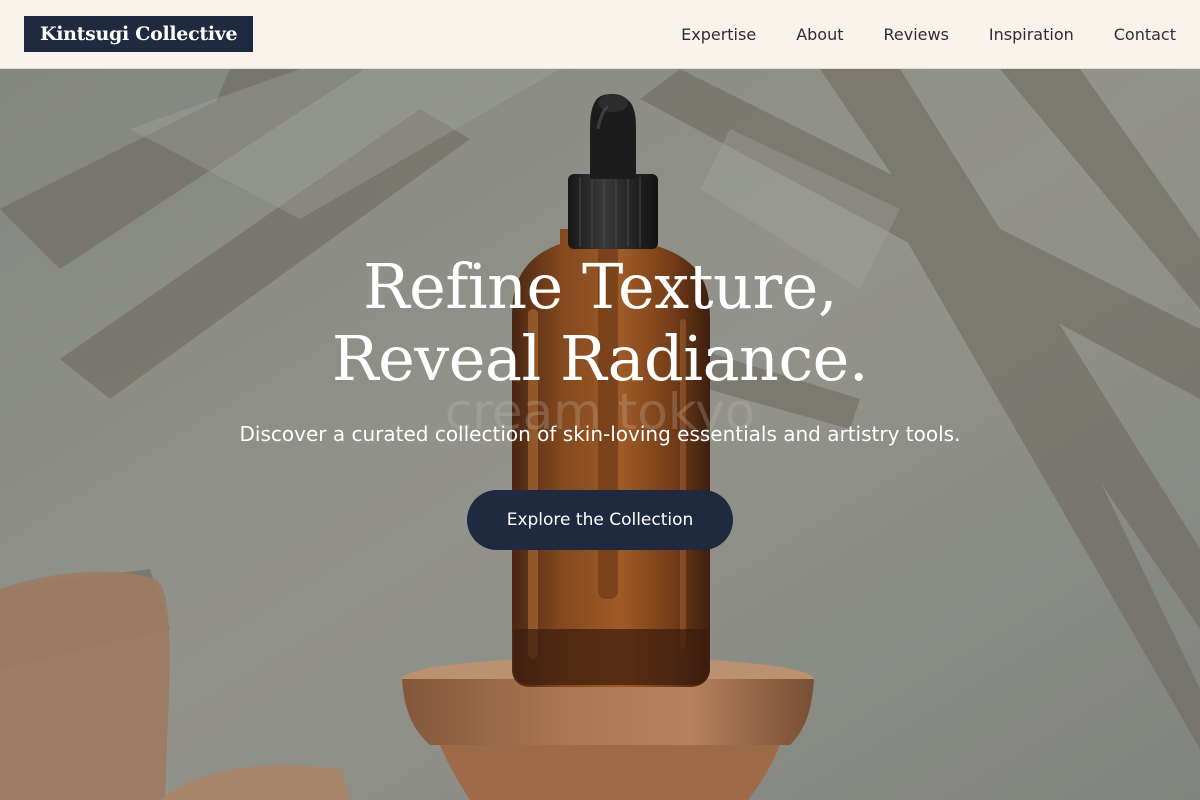 This screenshot has height=800, width=1200. Describe the element at coordinates (916, 34) in the screenshot. I see `nav-item-reviews: Reviews` at that location.